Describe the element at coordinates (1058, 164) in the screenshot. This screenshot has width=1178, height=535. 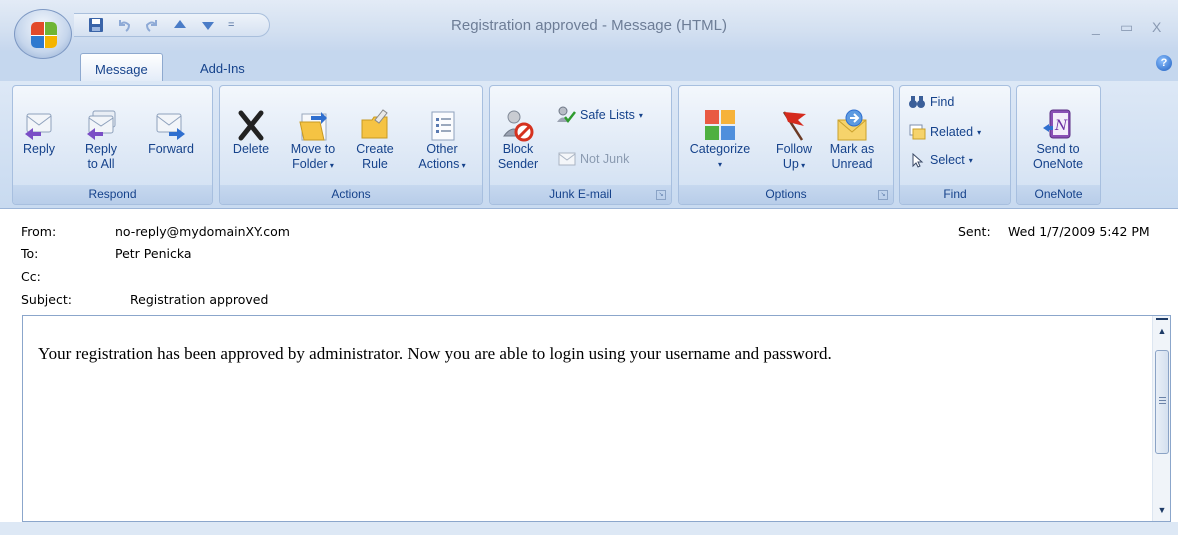
I see `send-to-onenote-label-line2: OneNote` at that location.